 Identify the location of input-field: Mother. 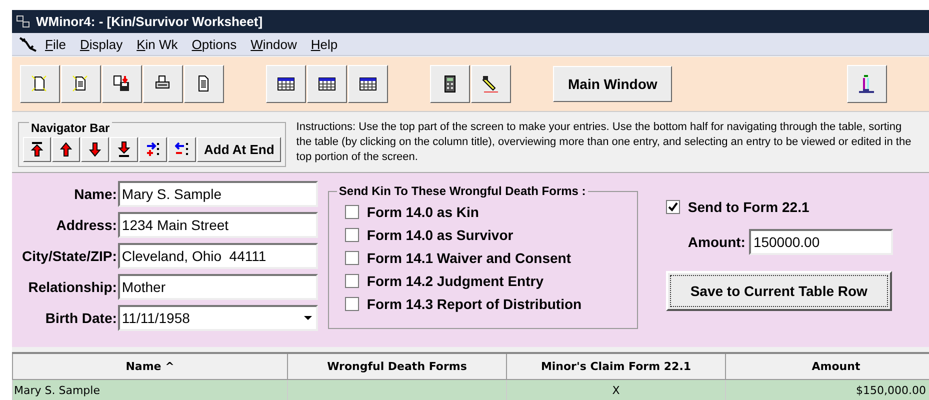
(218, 287).